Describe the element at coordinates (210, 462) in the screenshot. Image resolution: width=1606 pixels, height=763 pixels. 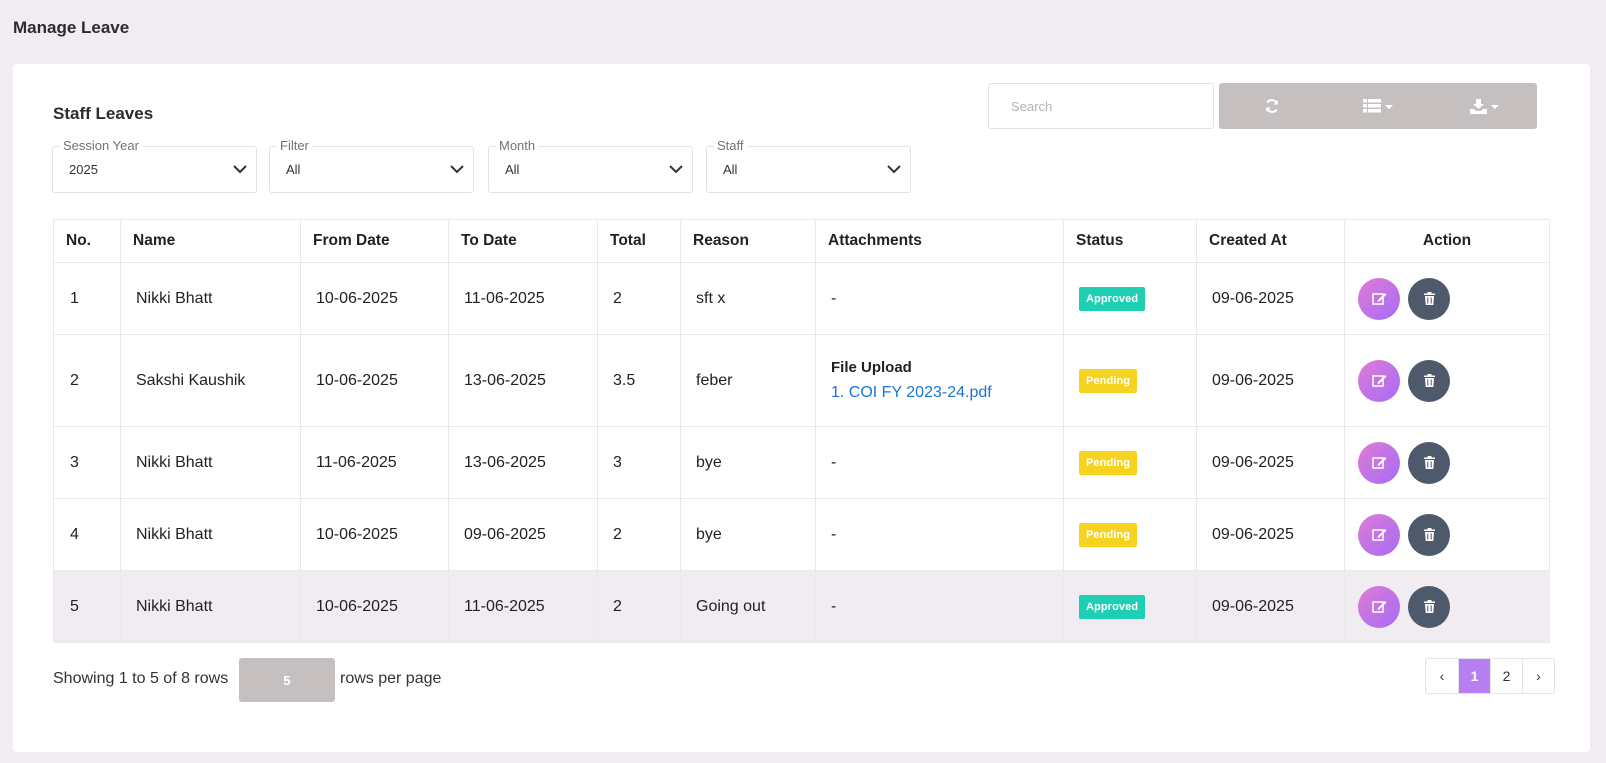
I see `row-name: Nikki Bhatt` at that location.